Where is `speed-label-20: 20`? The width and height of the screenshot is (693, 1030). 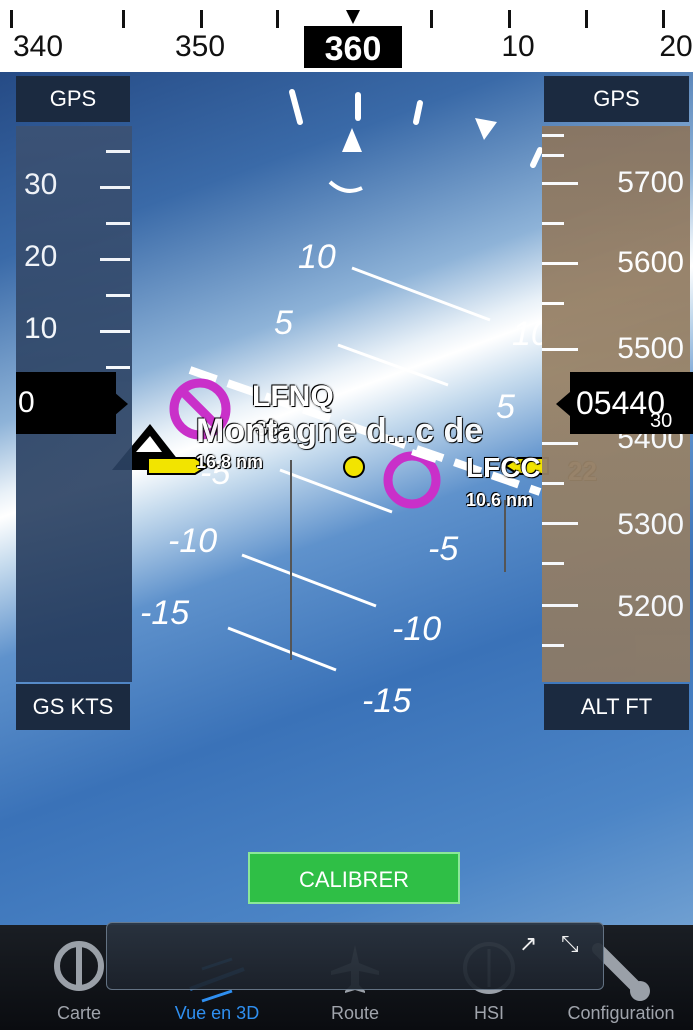 speed-label-20: 20 is located at coordinates (41, 256).